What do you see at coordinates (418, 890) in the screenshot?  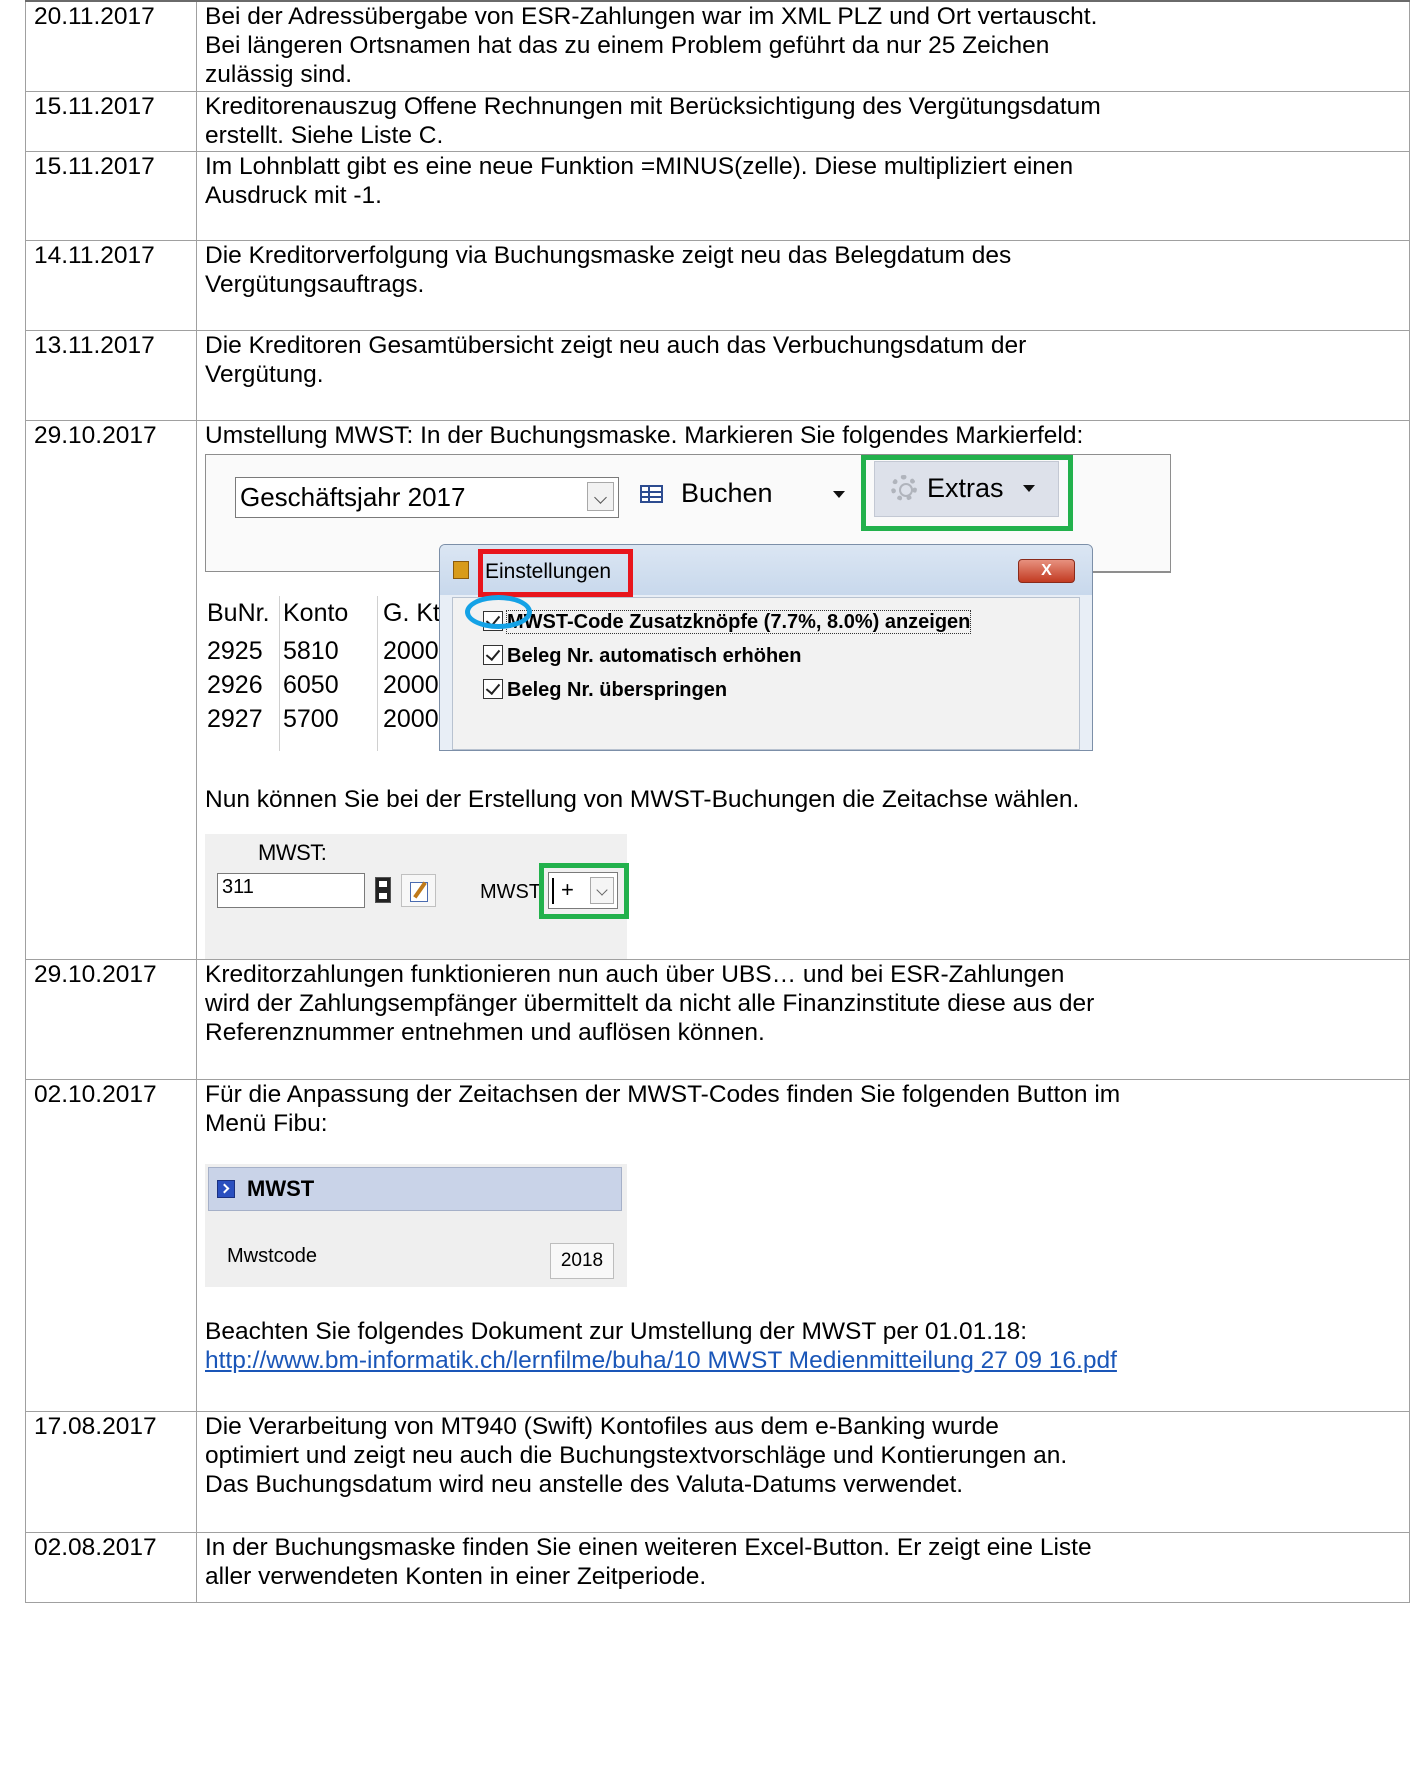 I see `edit-icon` at bounding box center [418, 890].